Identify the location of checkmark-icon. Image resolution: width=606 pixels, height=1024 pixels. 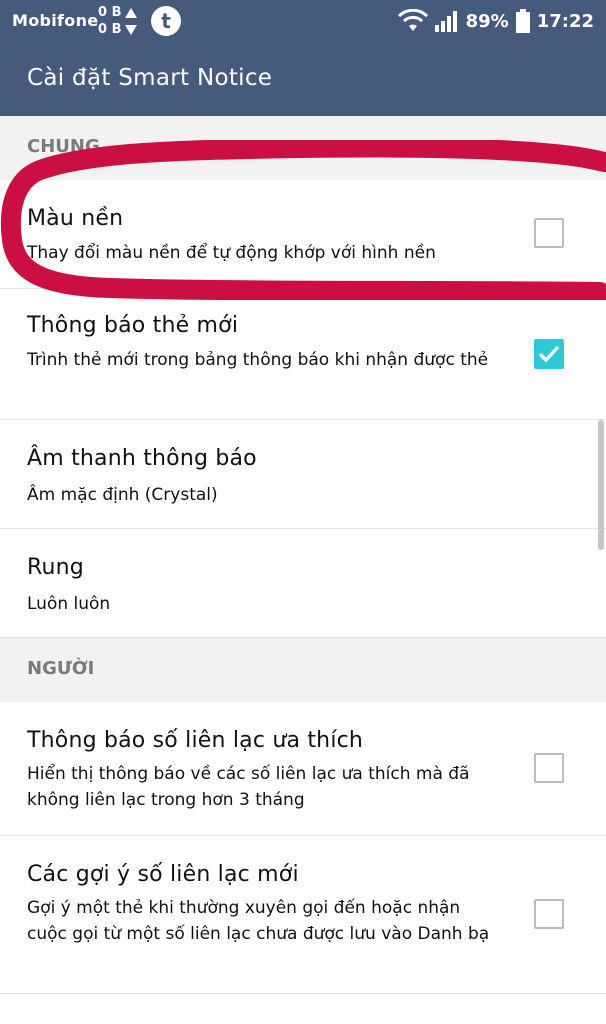
(549, 354).